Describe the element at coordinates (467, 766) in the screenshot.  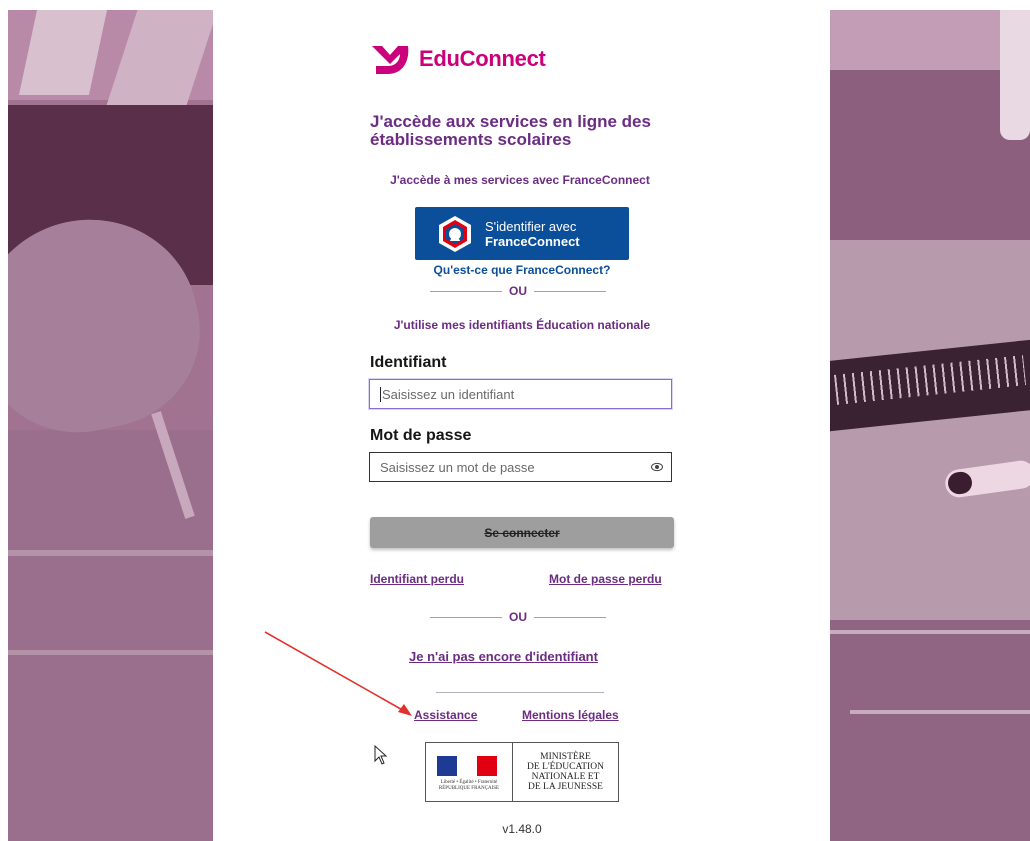
I see `french-flag-icon` at that location.